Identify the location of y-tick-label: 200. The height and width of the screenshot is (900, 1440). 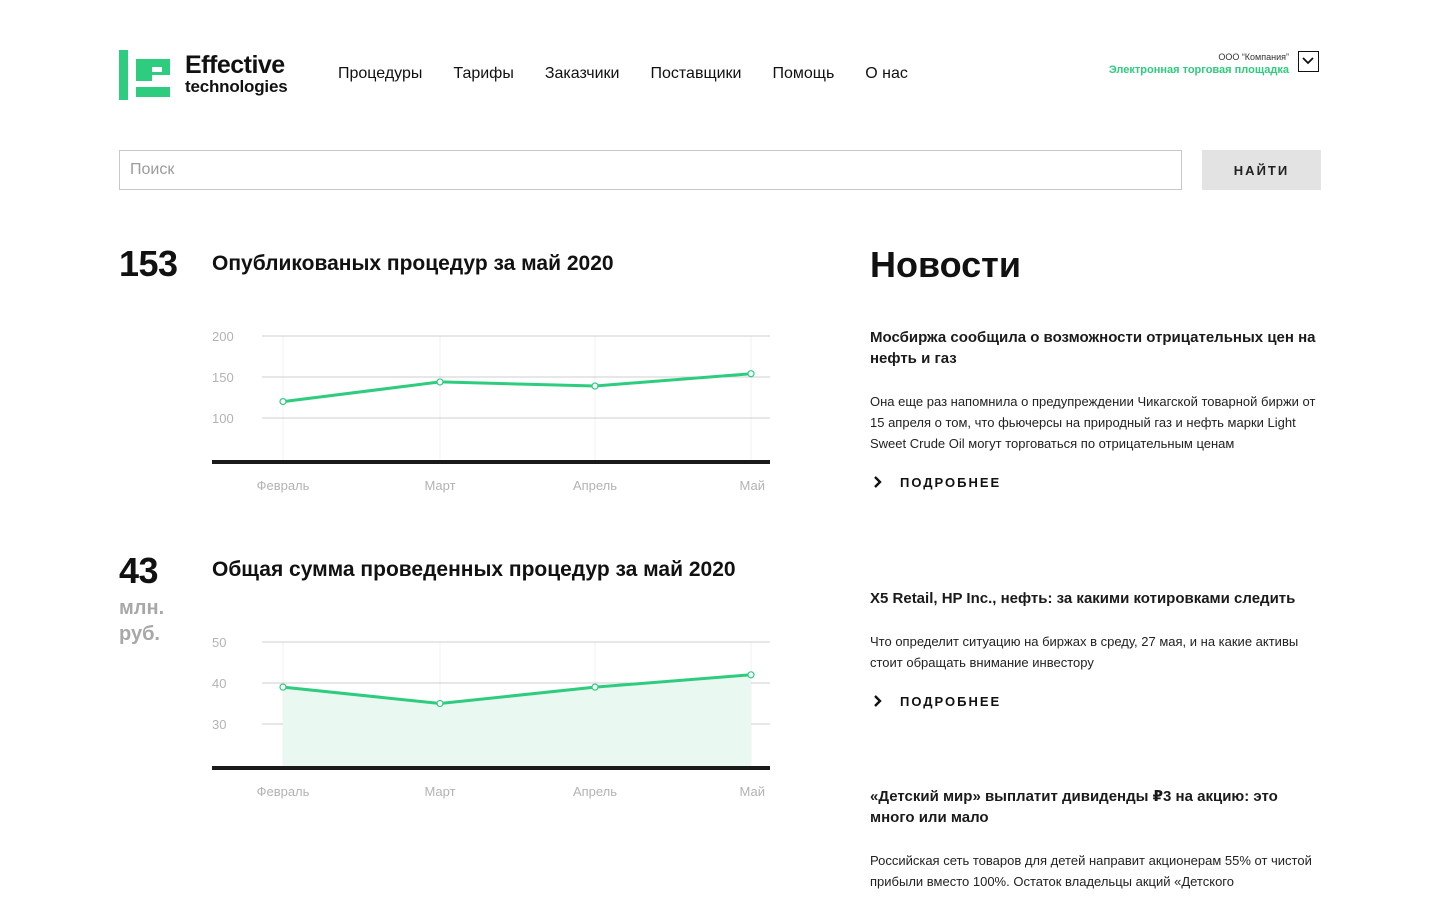
(223, 336).